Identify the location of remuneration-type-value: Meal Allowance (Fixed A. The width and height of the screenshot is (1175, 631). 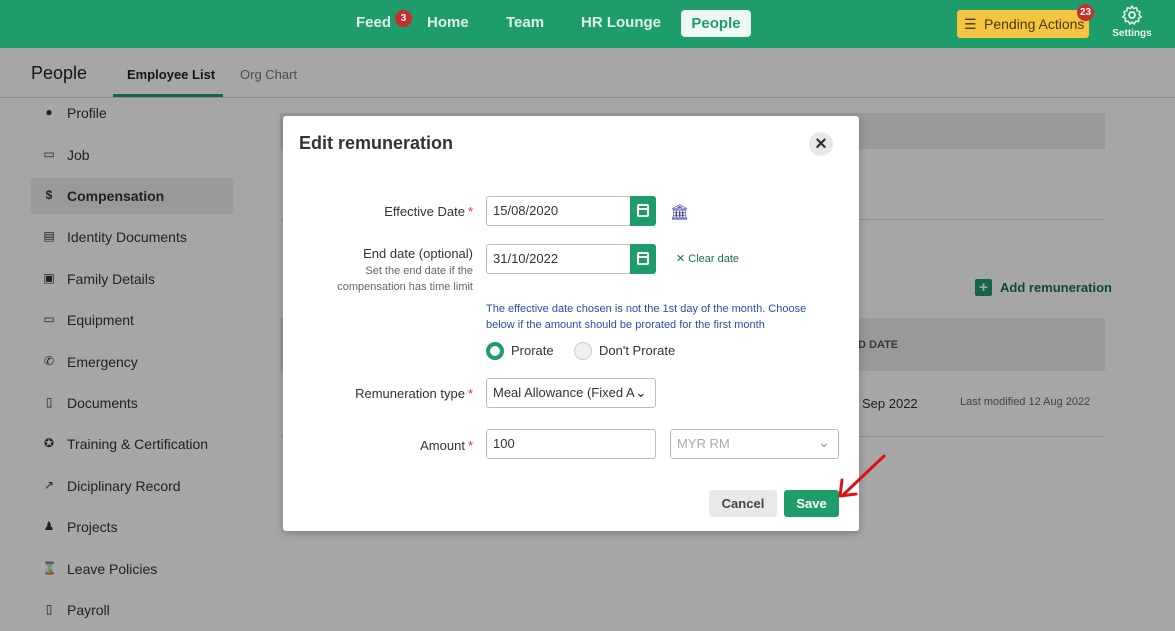
(564, 392).